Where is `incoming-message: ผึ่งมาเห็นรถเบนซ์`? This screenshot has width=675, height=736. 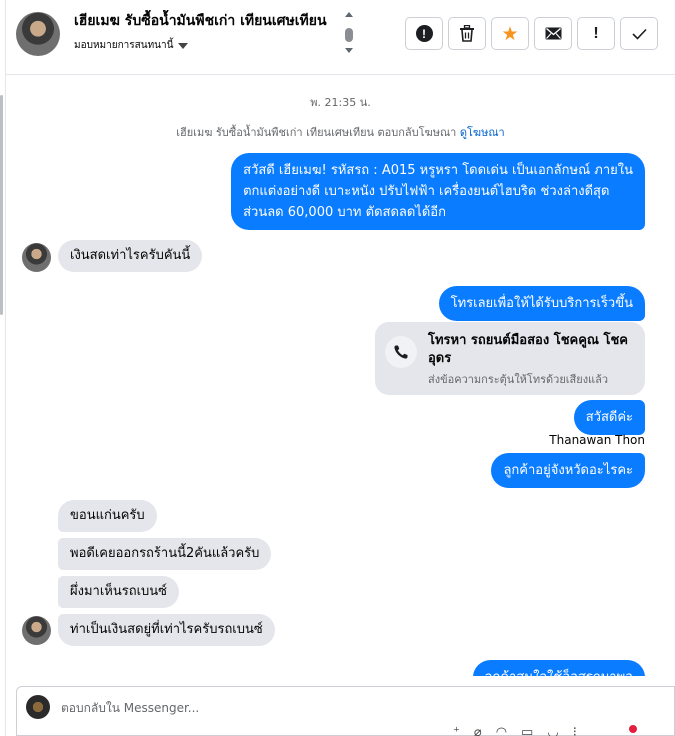 incoming-message: ผึ่งมาเห็นรถเบนซ์ is located at coordinates (118, 592).